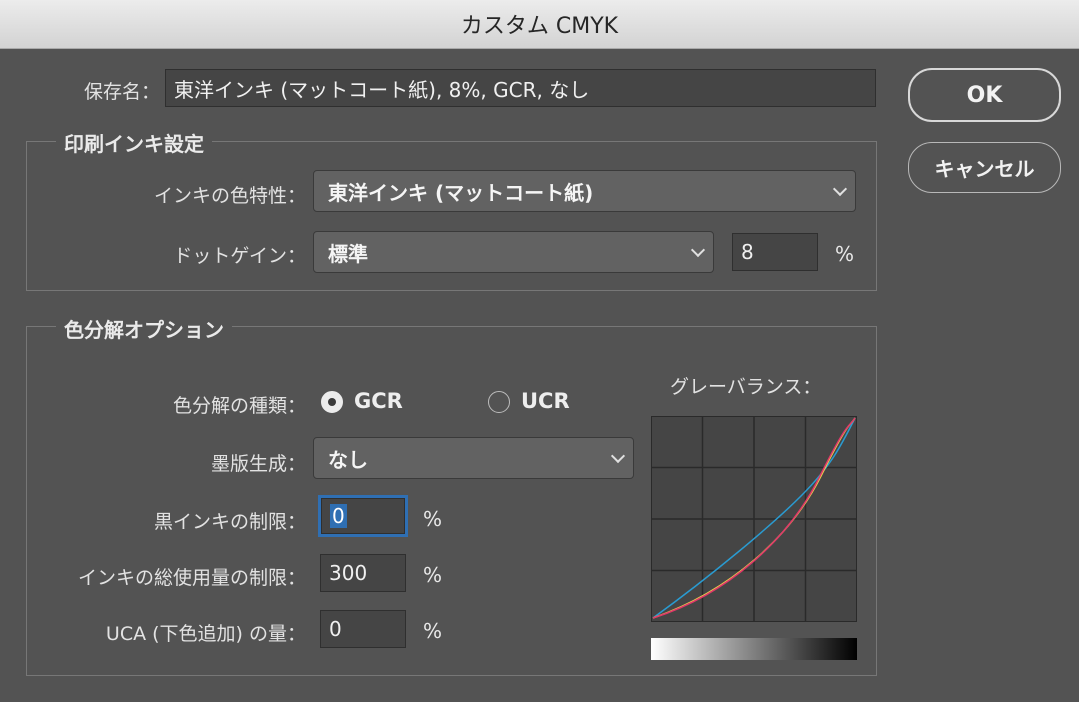 Image resolution: width=1079 pixels, height=702 pixels. Describe the element at coordinates (461, 192) in the screenshot. I see `ink-colors-value: 東洋インキ (マットコート紙)` at that location.